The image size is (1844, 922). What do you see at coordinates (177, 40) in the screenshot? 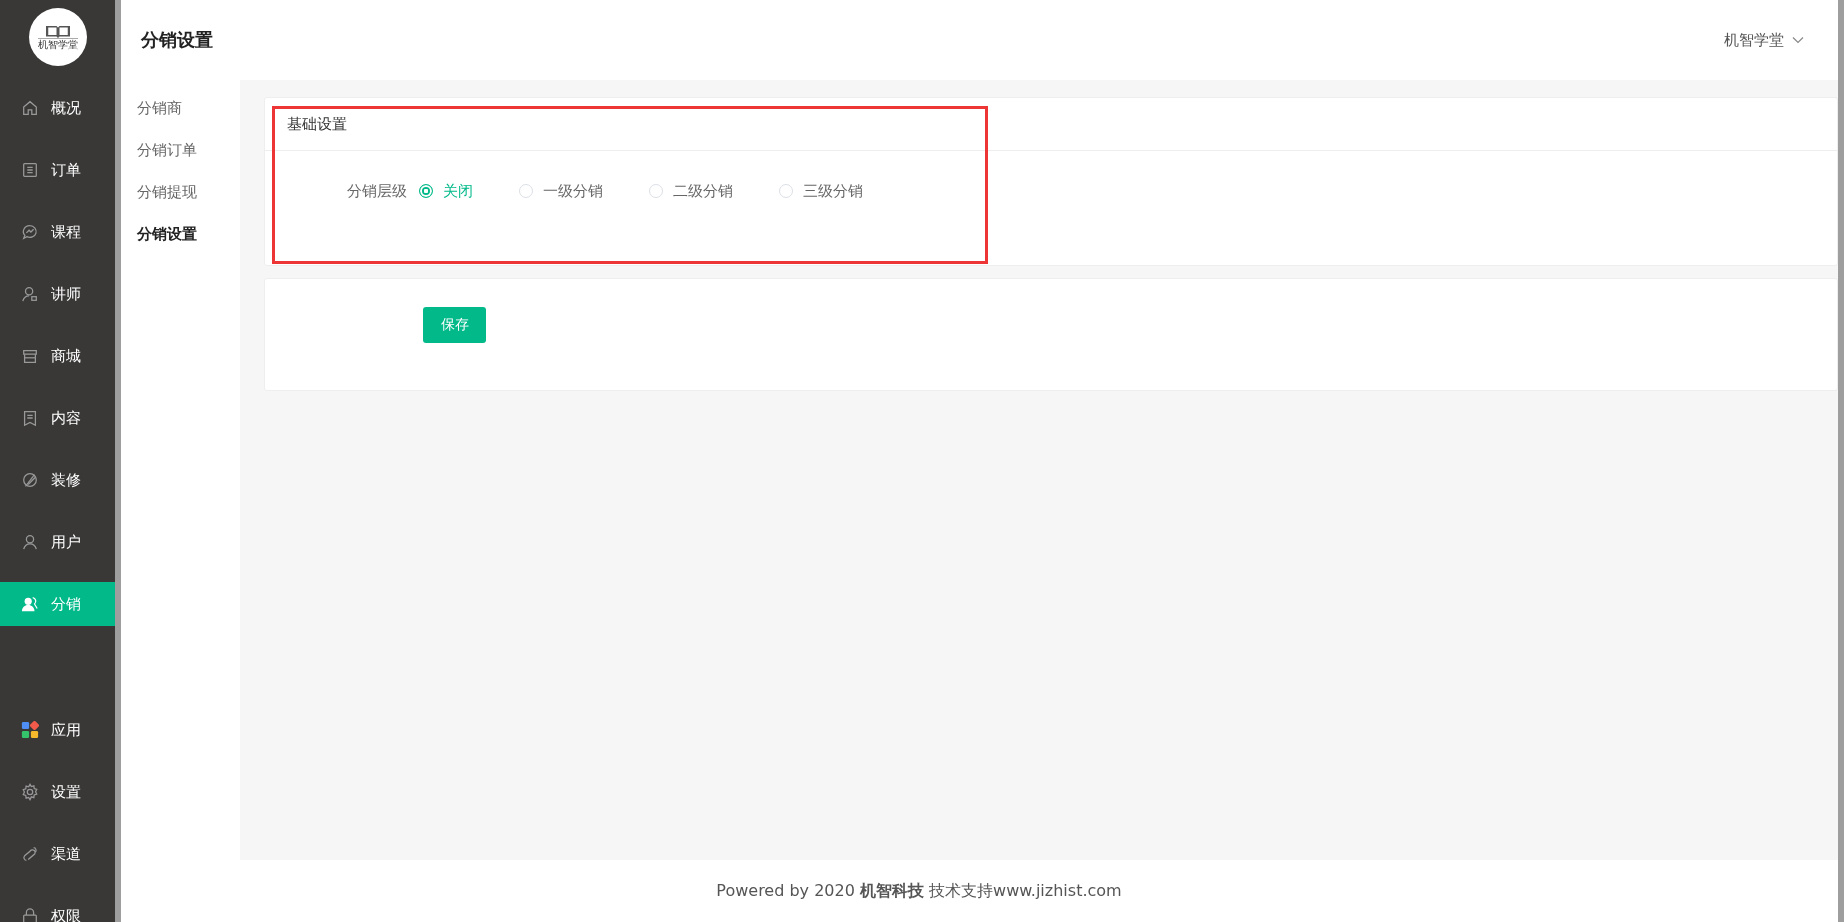
I see `page-title: 分销设置` at bounding box center [177, 40].